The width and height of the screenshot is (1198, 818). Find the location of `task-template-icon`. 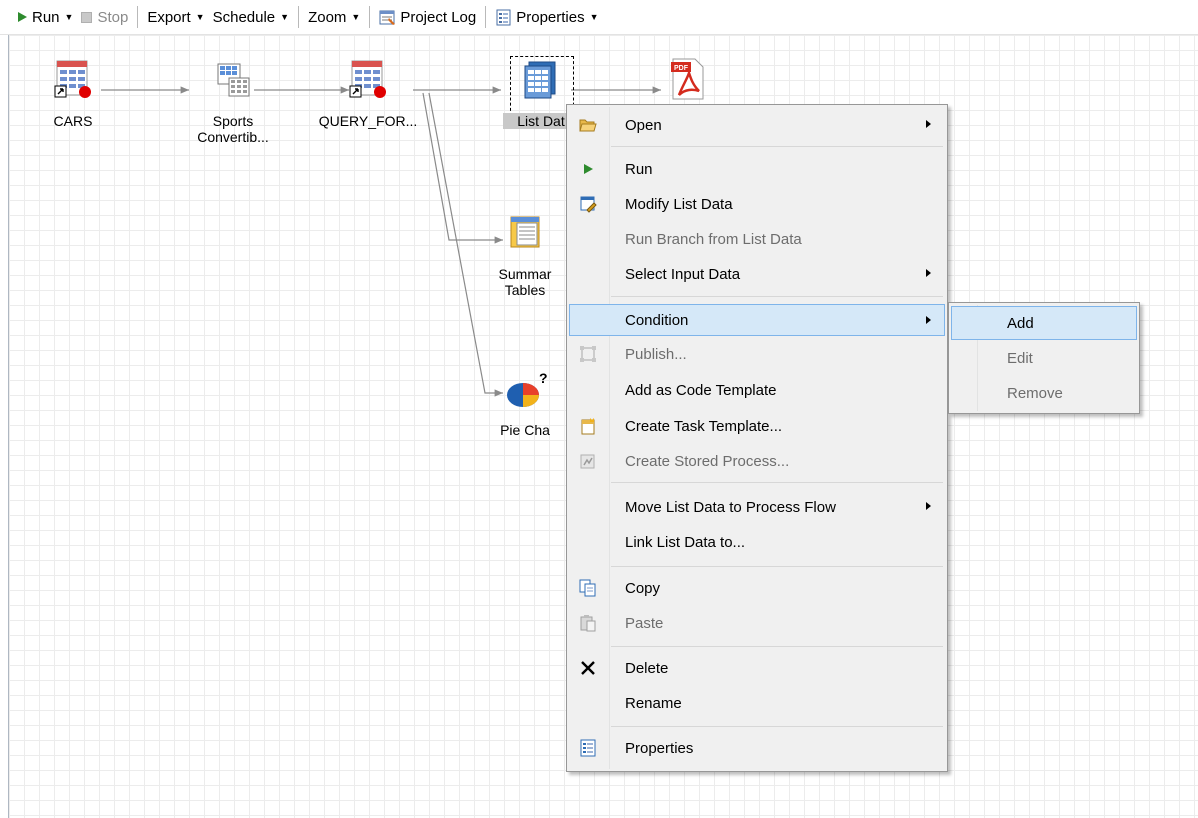

task-template-icon is located at coordinates (588, 426).